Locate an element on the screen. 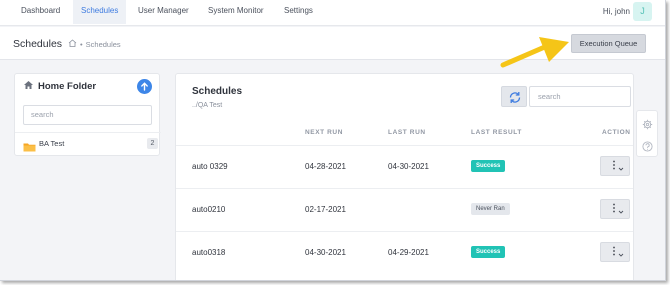 The image size is (670, 285). table-row: auto0318 04-30-2021 04-29-2021 Success ⋮ is located at coordinates (404, 252).